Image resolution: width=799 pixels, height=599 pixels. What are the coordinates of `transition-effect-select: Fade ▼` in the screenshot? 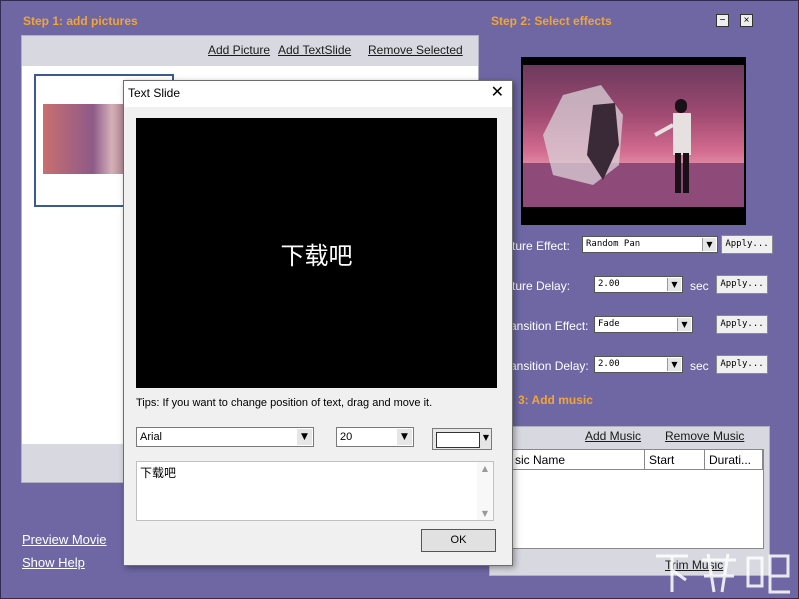 It's located at (643, 324).